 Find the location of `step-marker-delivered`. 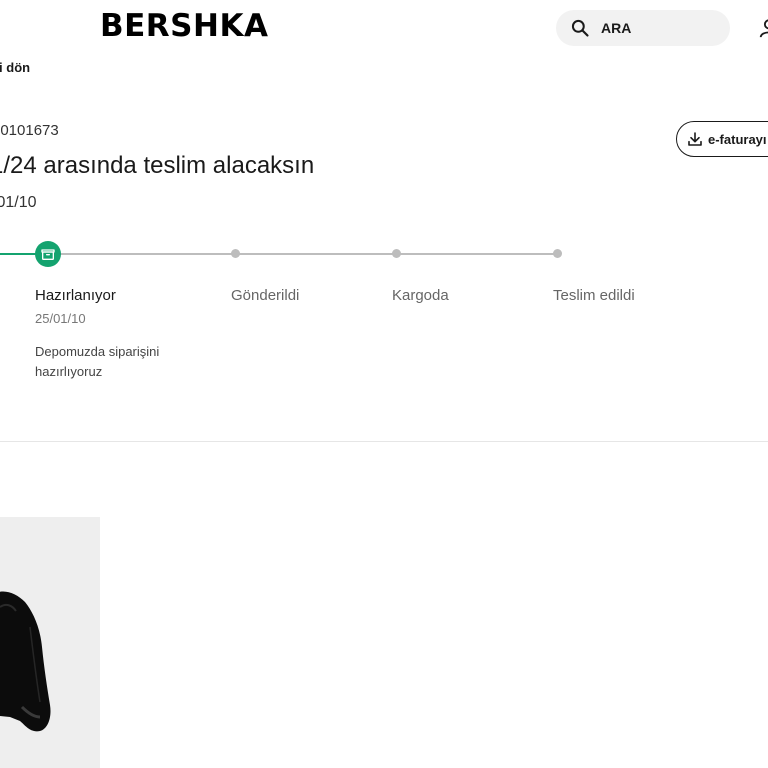

step-marker-delivered is located at coordinates (557, 253).